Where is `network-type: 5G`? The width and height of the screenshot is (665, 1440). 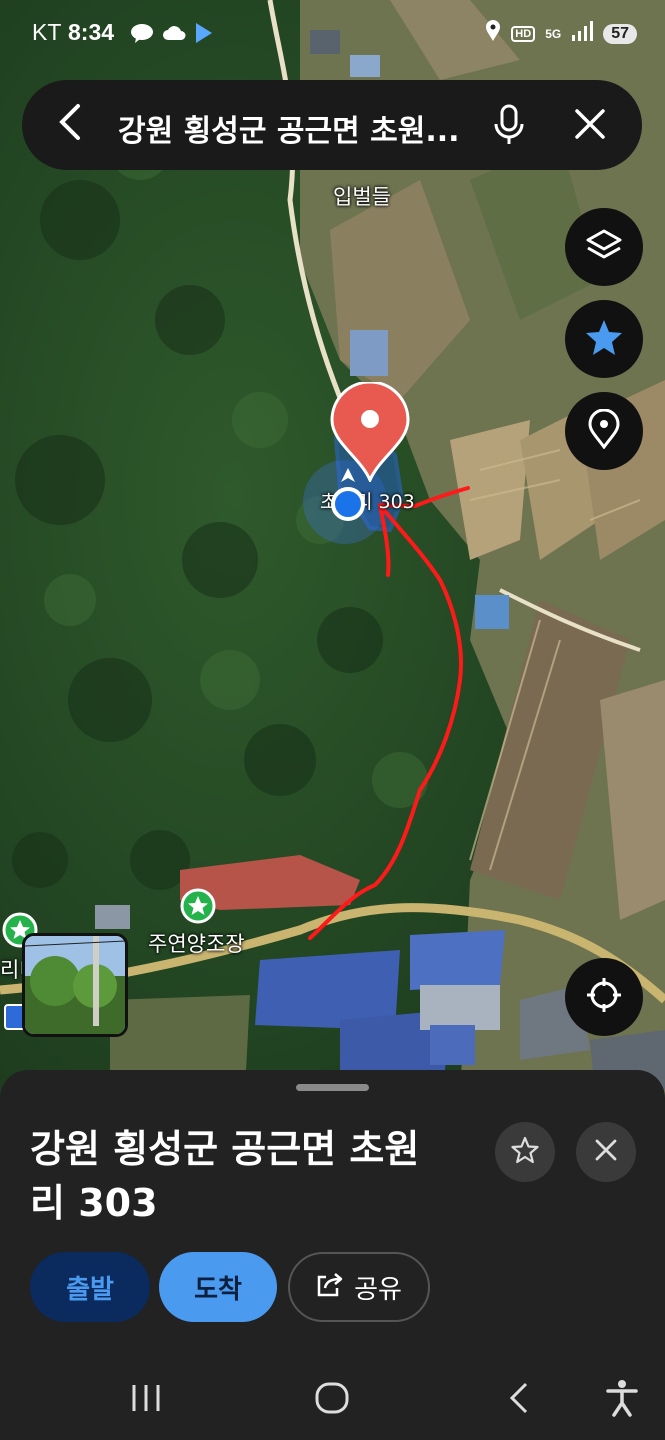 network-type: 5G is located at coordinates (553, 33).